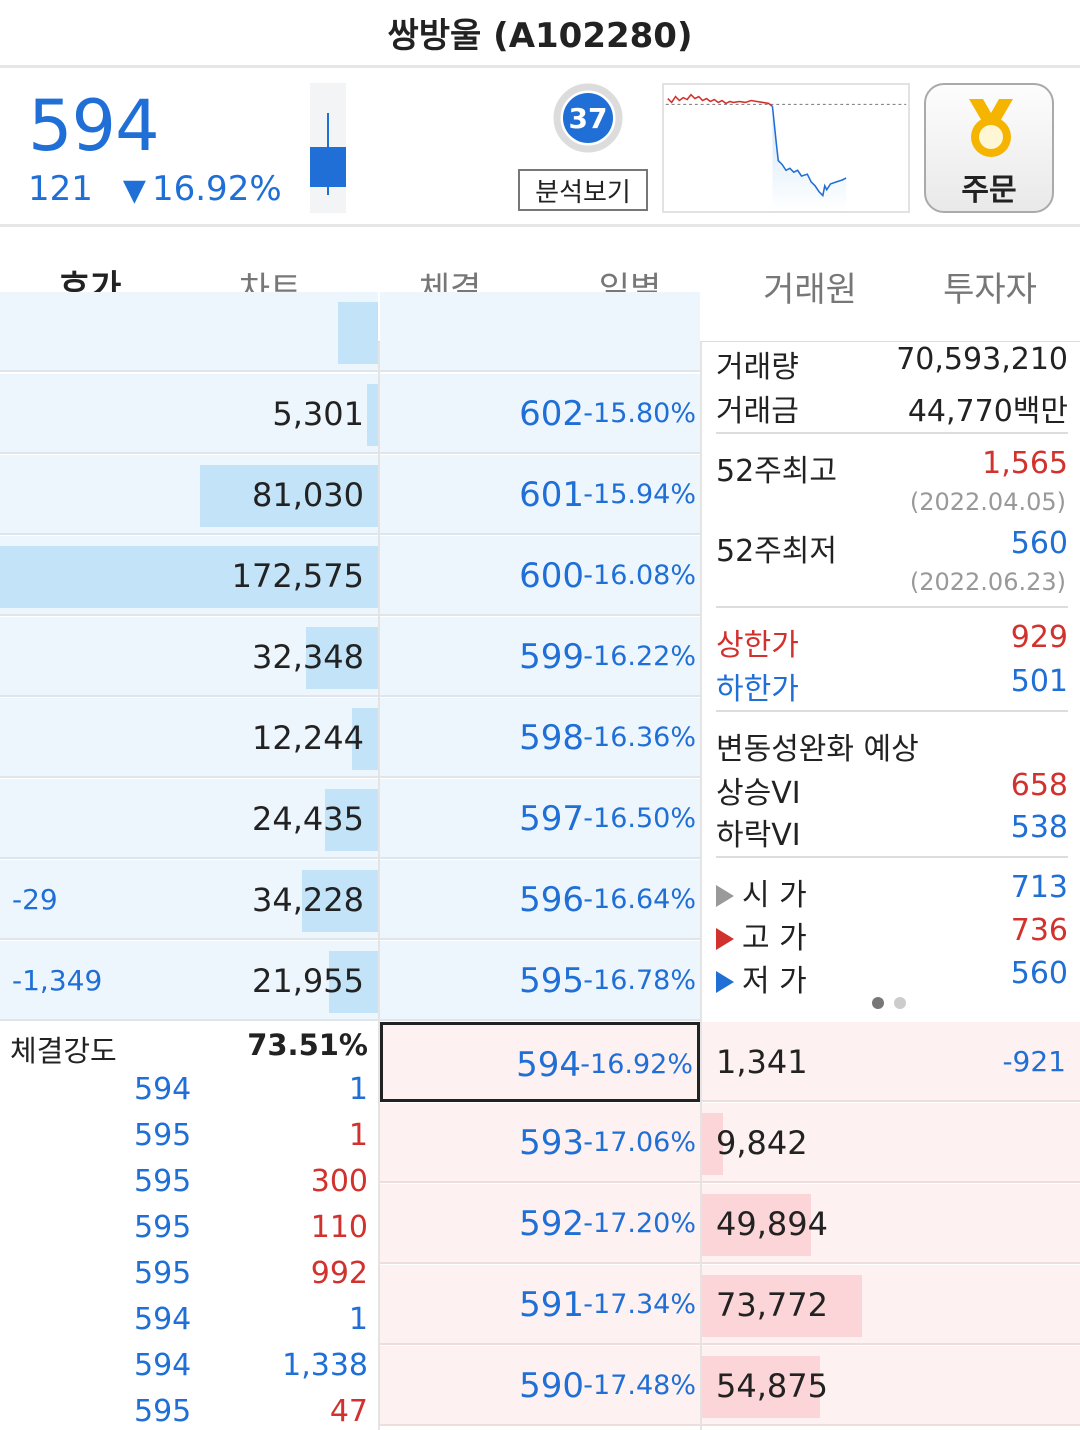  Describe the element at coordinates (757, 645) in the screenshot. I see `upper-limit-label: 상한가` at that location.